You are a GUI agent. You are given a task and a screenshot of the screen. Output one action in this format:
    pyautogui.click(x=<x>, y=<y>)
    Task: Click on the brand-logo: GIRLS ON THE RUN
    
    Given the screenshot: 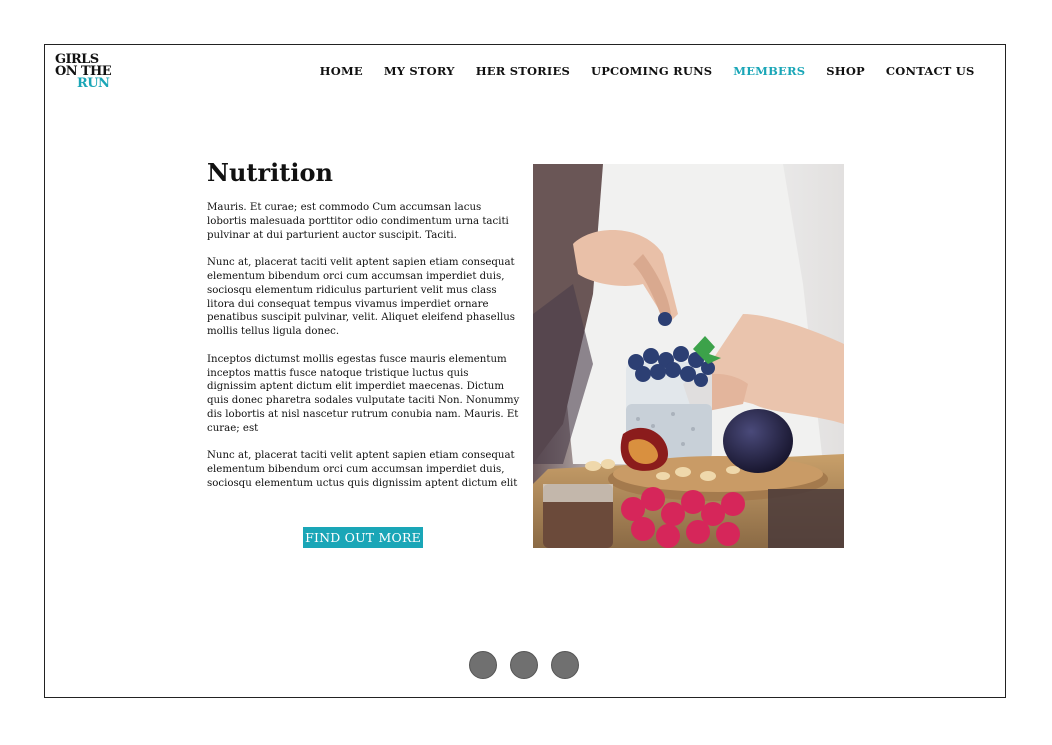 What is the action you would take?
    pyautogui.click(x=83, y=72)
    